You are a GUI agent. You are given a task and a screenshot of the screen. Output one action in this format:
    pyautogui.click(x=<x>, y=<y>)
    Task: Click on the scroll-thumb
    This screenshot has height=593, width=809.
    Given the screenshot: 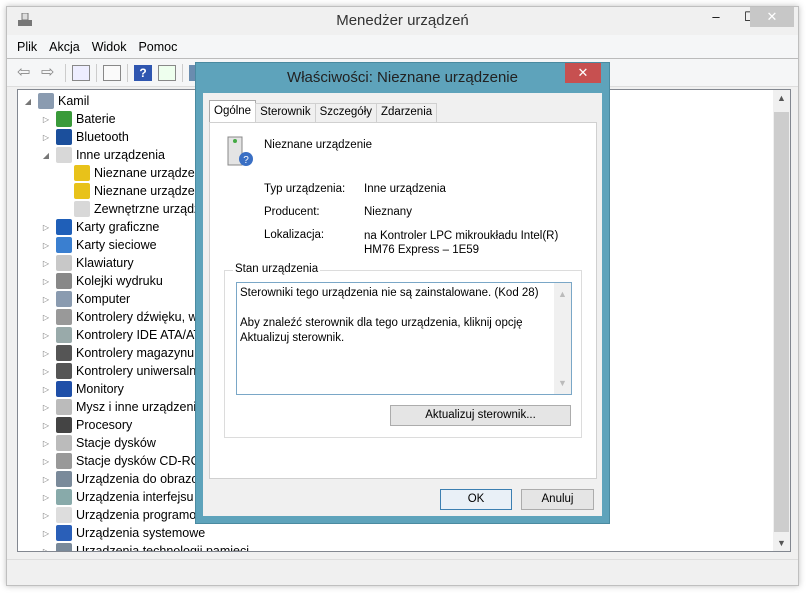 What is the action you would take?
    pyautogui.click(x=781, y=322)
    